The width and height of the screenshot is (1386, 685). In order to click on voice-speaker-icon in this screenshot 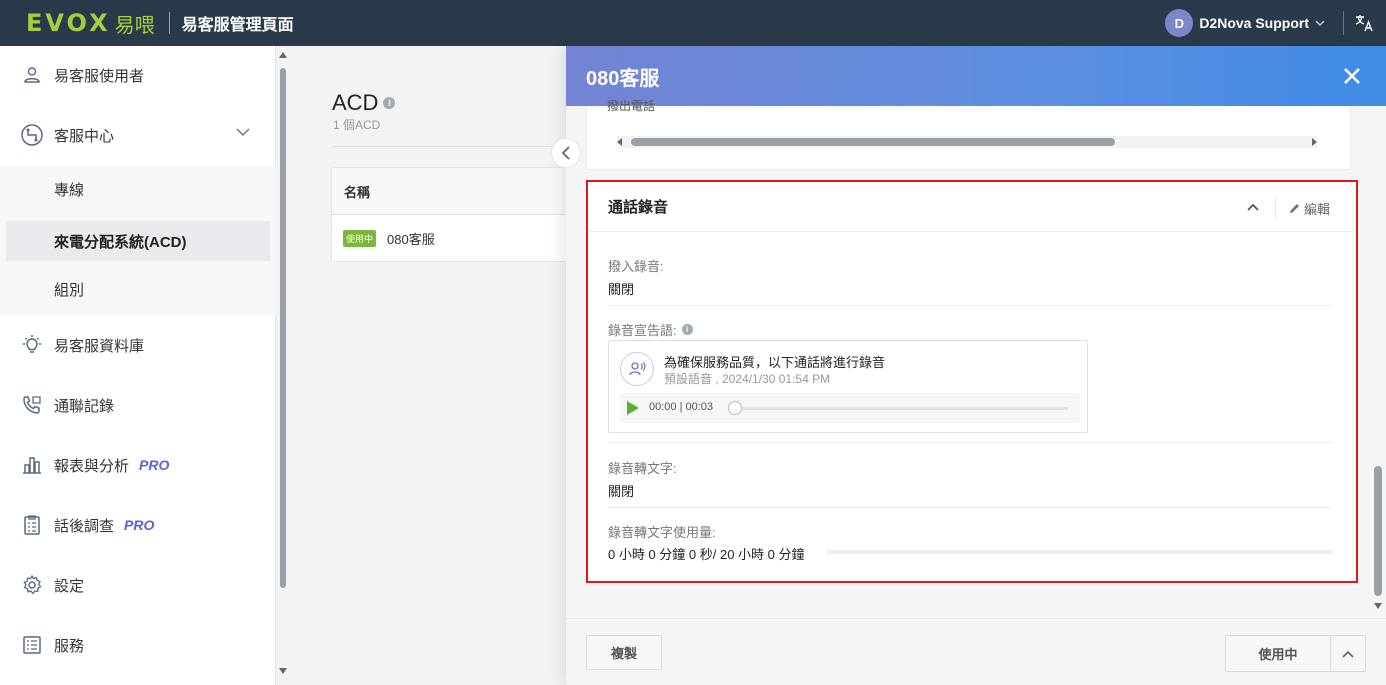, I will do `click(637, 369)`.